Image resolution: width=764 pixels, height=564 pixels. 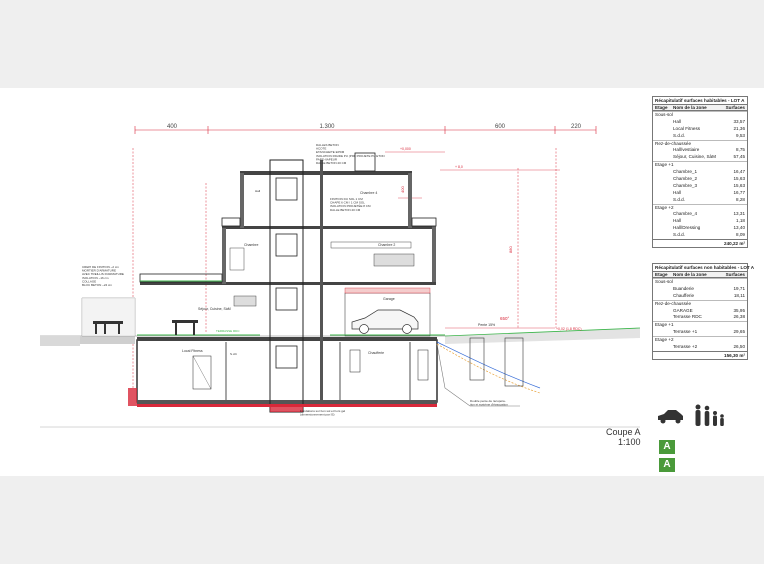 What do you see at coordinates (739, 295) in the screenshot?
I see `zone-surface: 18,11` at bounding box center [739, 295].